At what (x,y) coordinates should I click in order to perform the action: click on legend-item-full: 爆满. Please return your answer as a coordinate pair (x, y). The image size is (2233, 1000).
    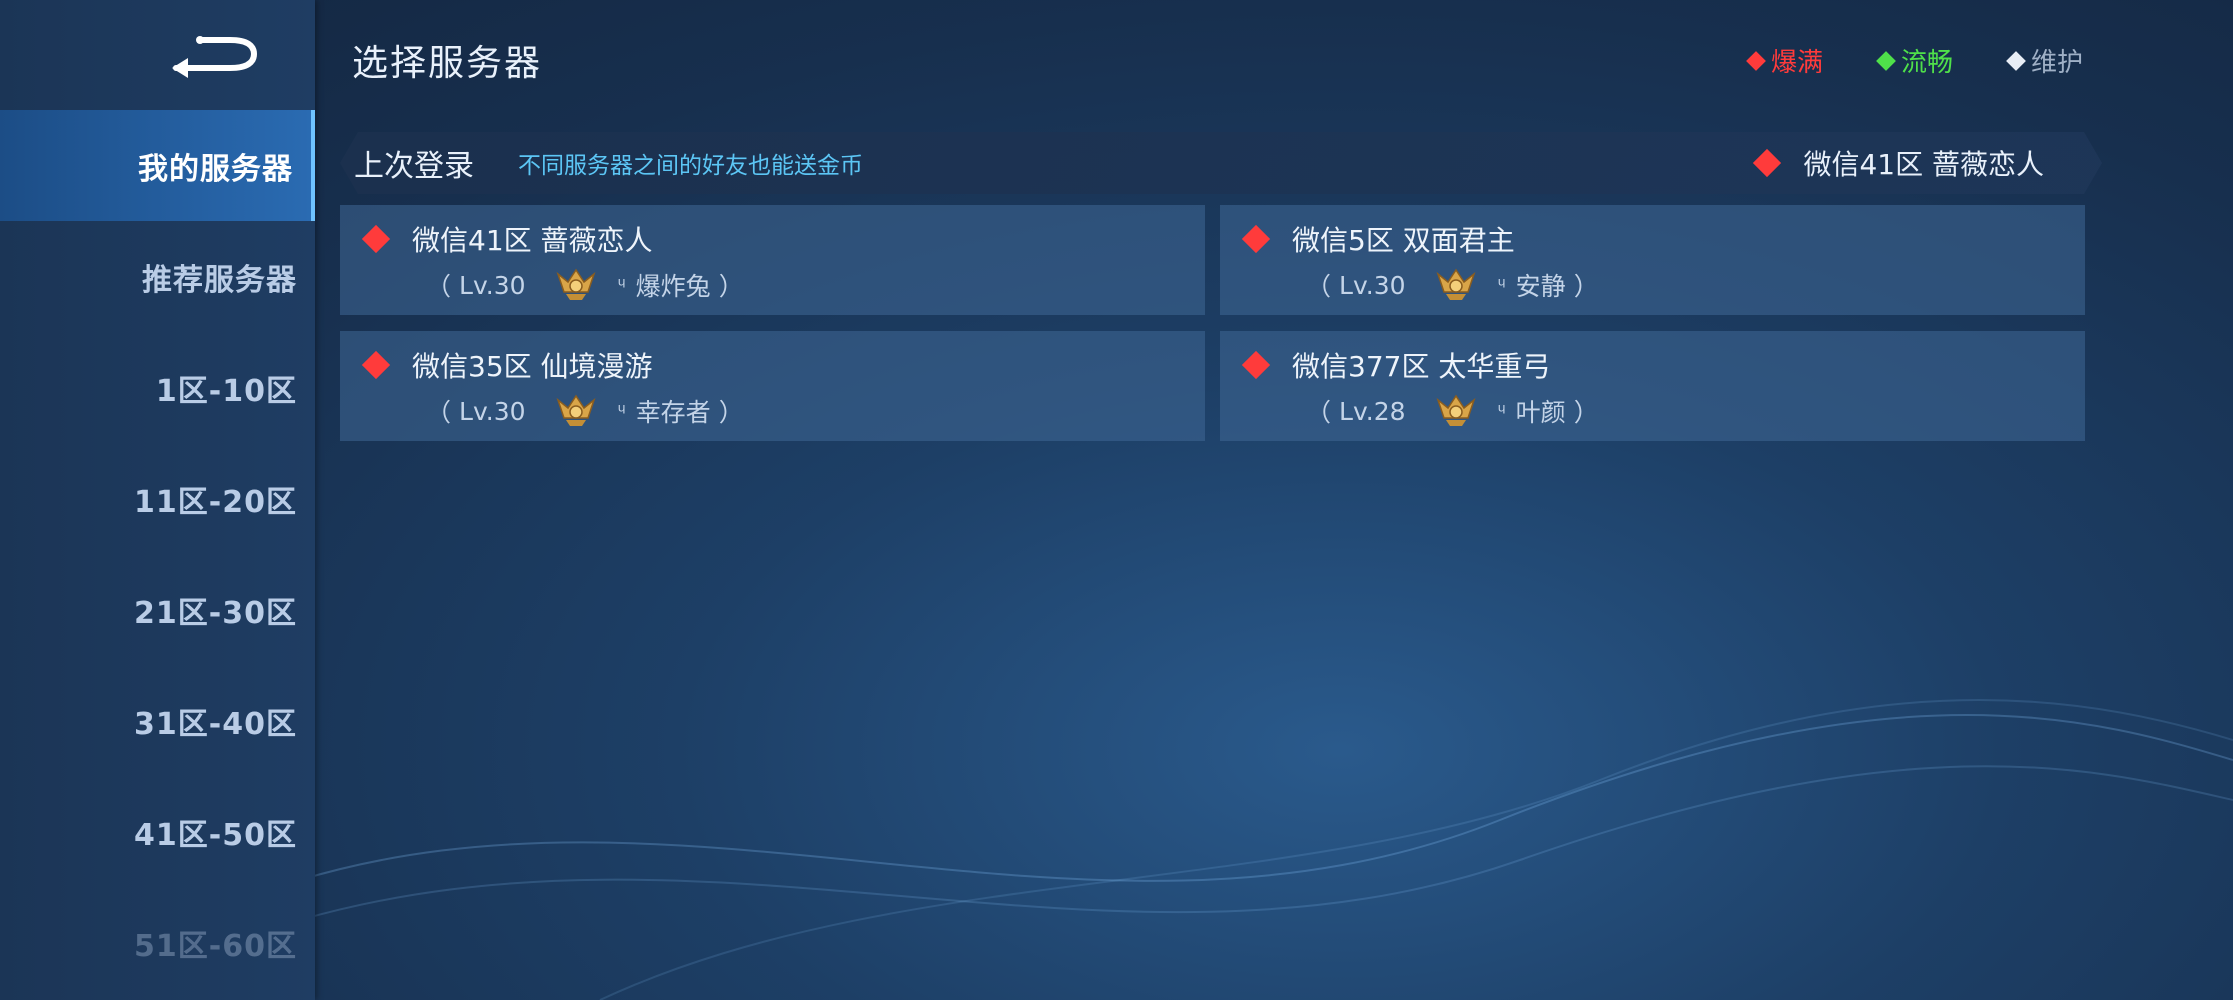
    Looking at the image, I should click on (1784, 60).